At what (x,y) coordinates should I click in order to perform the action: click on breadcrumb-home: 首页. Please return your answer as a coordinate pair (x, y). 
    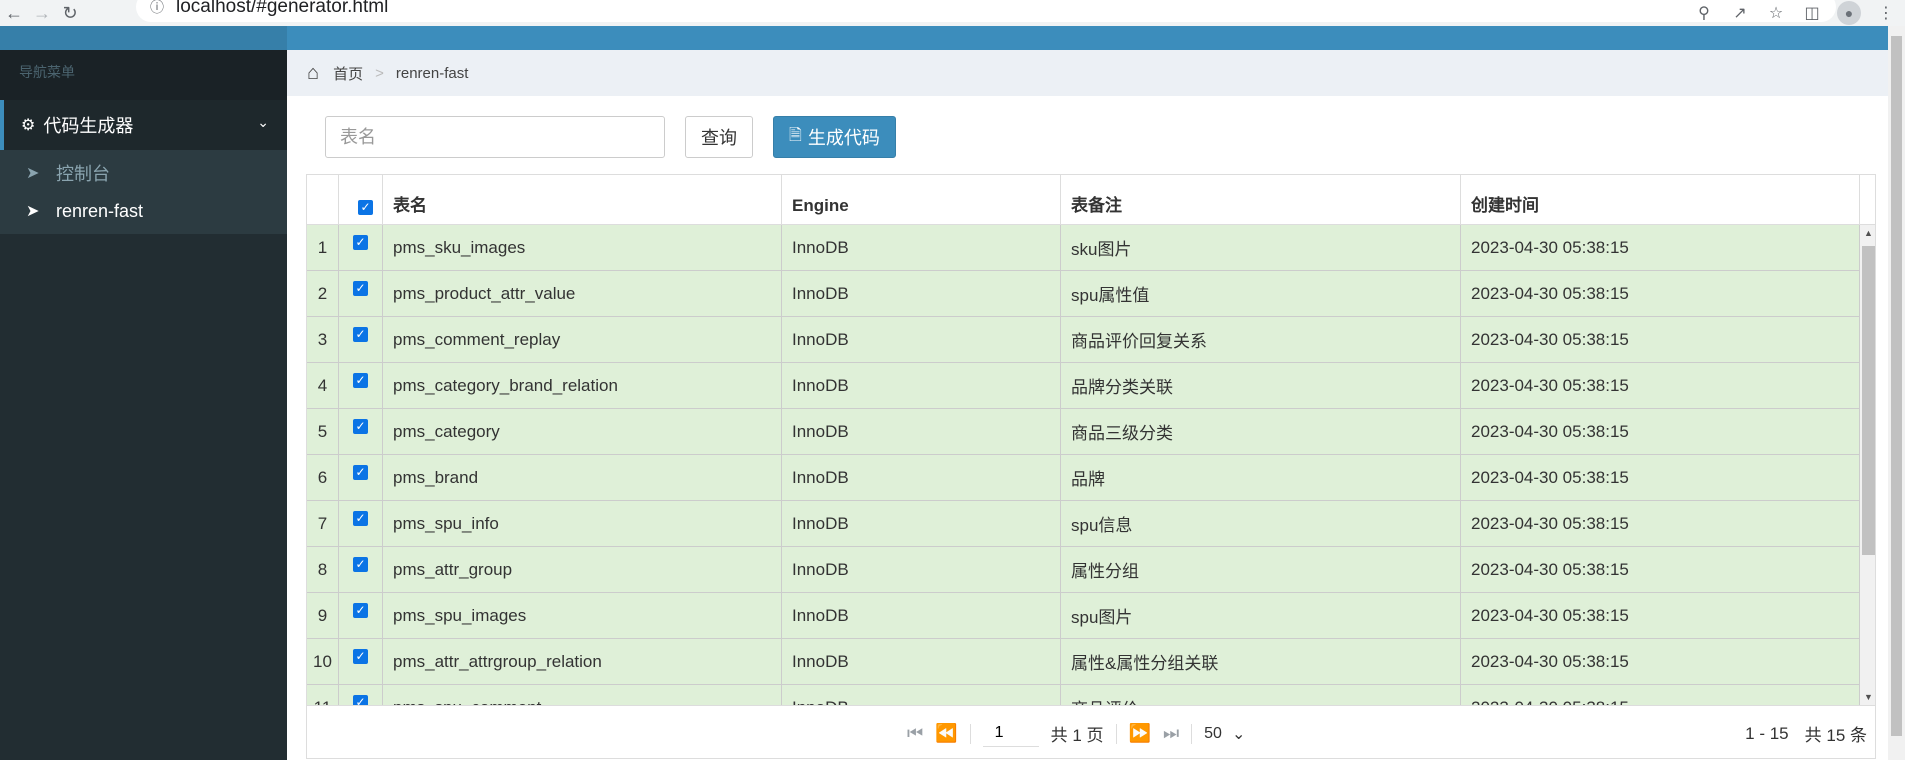
    Looking at the image, I should click on (348, 73).